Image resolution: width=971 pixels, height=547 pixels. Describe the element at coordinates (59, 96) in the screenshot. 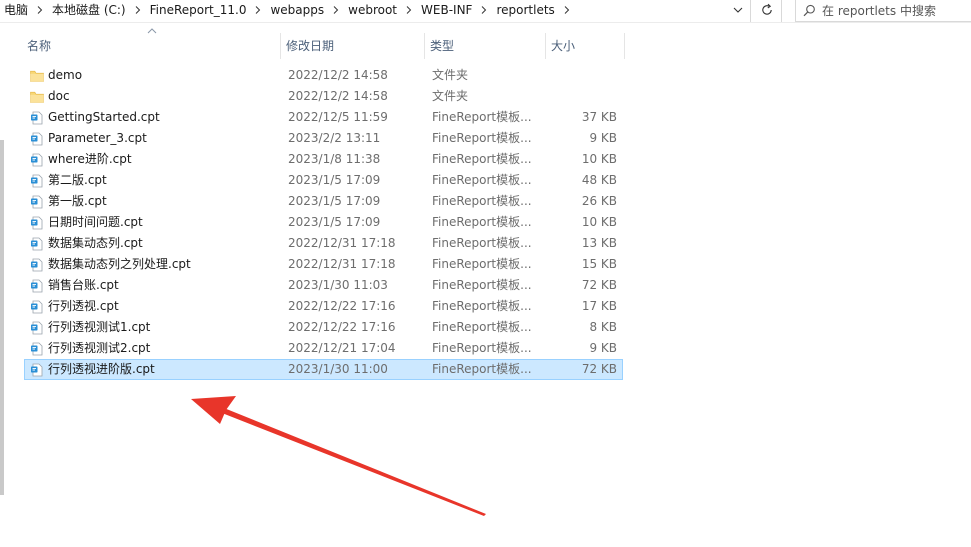

I see `file-name: doc` at that location.